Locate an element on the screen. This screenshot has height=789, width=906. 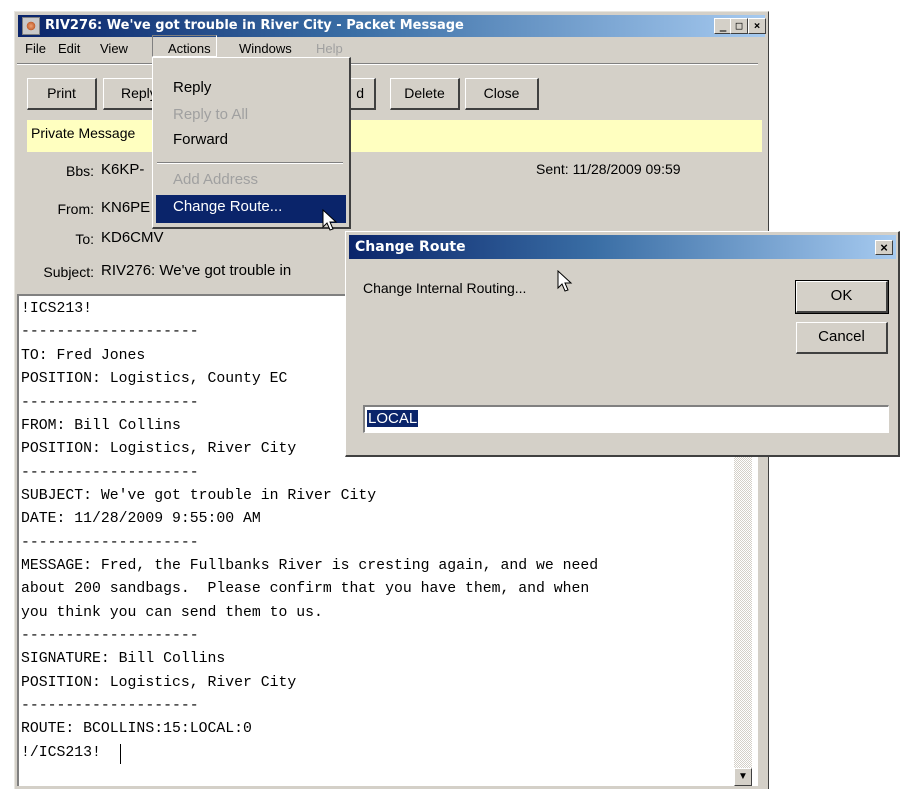
subject-label: Subject: is located at coordinates (68, 272).